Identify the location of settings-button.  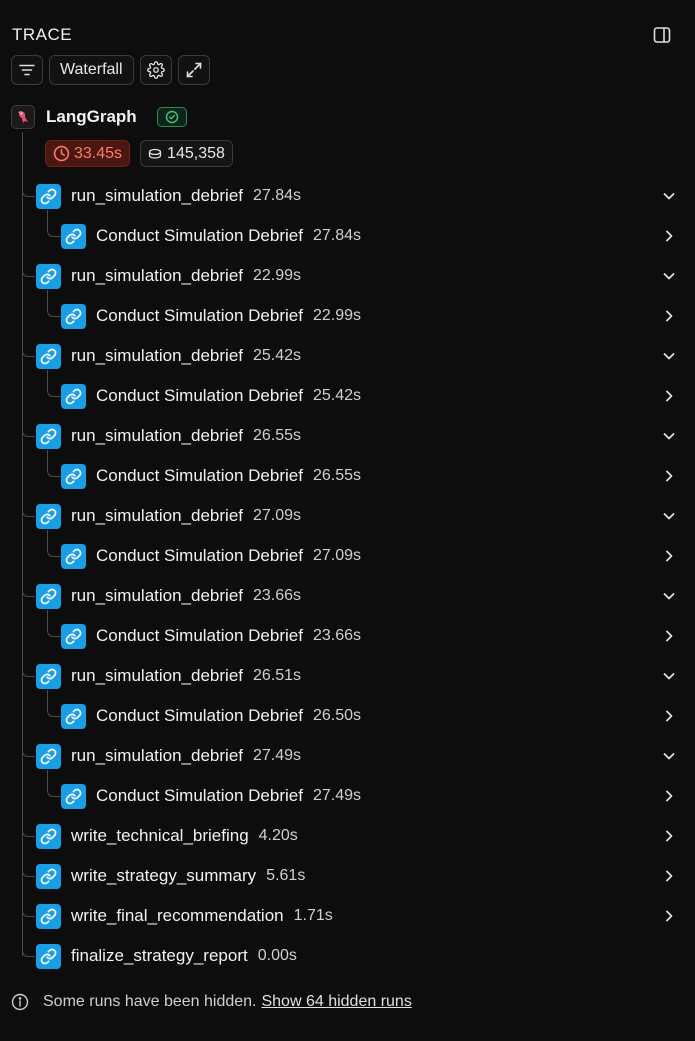
(155, 70).